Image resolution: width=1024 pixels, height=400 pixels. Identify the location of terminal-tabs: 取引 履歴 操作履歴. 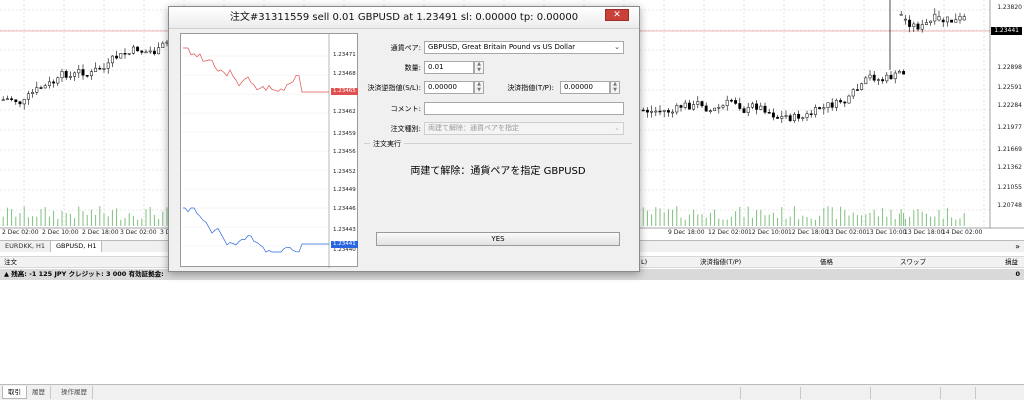
(512, 392).